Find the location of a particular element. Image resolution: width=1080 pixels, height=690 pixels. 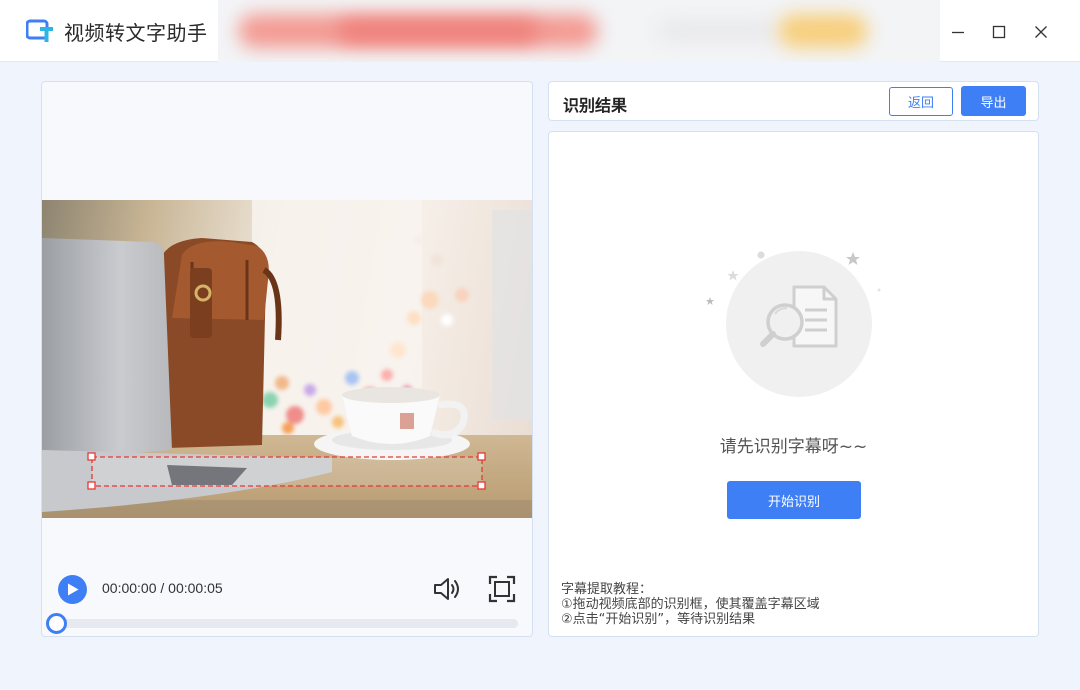

minimize-icon is located at coordinates (958, 32).